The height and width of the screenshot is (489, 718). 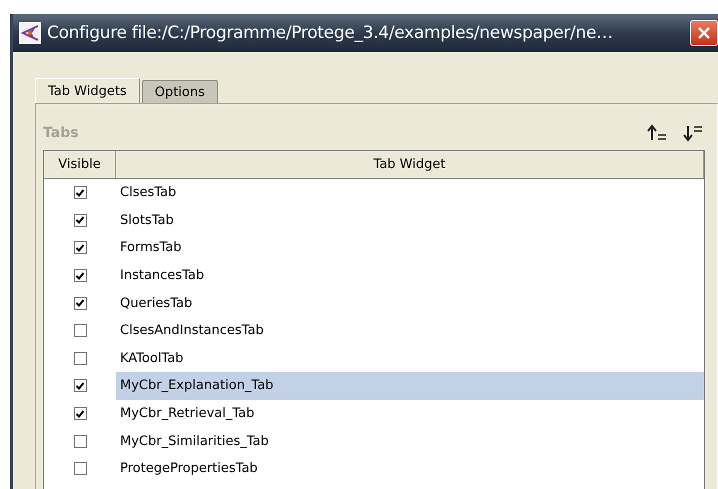 I want to click on tab: Options, so click(x=180, y=91).